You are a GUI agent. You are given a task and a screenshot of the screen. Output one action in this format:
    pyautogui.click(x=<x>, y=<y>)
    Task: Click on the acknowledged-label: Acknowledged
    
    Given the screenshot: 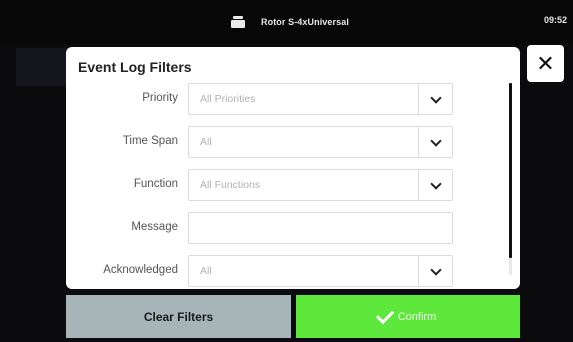 What is the action you would take?
    pyautogui.click(x=140, y=270)
    